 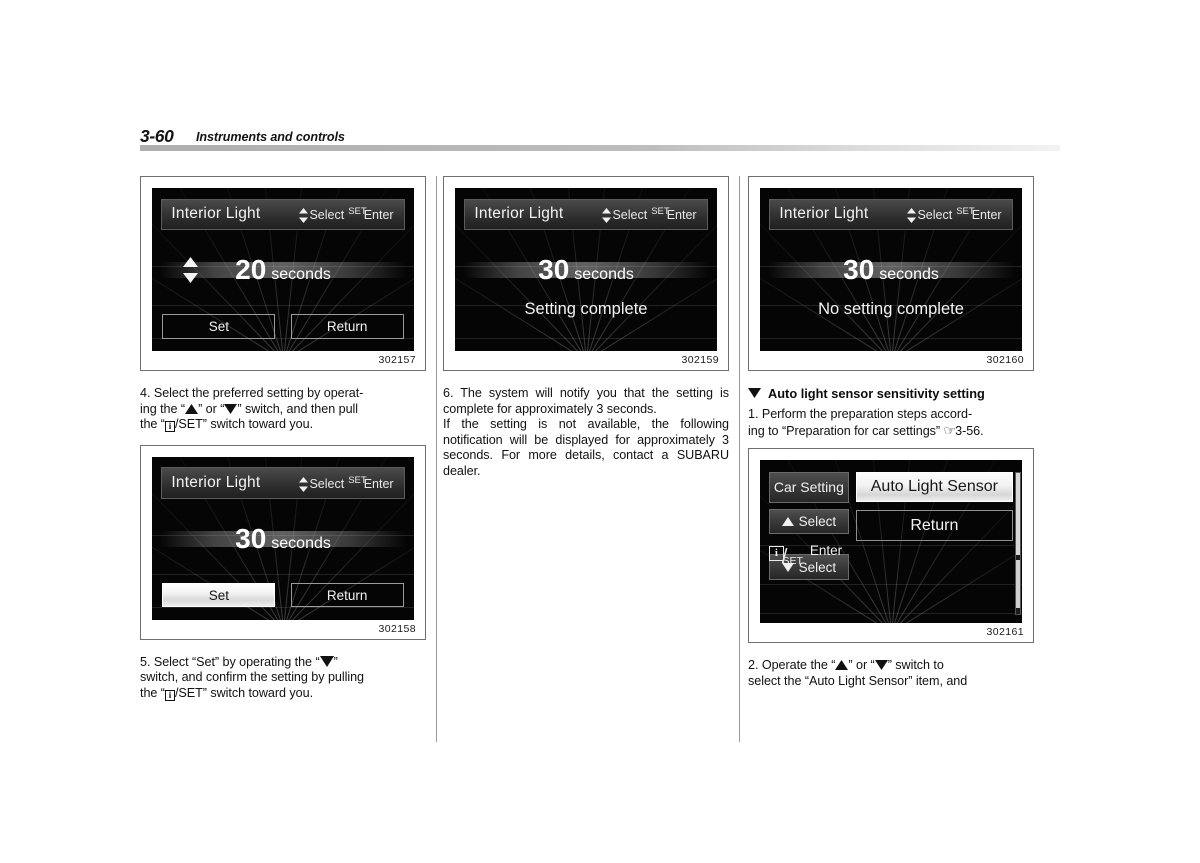 What do you see at coordinates (934, 543) in the screenshot?
I see `car-setting-menu-list: Auto Light Sensor Return` at bounding box center [934, 543].